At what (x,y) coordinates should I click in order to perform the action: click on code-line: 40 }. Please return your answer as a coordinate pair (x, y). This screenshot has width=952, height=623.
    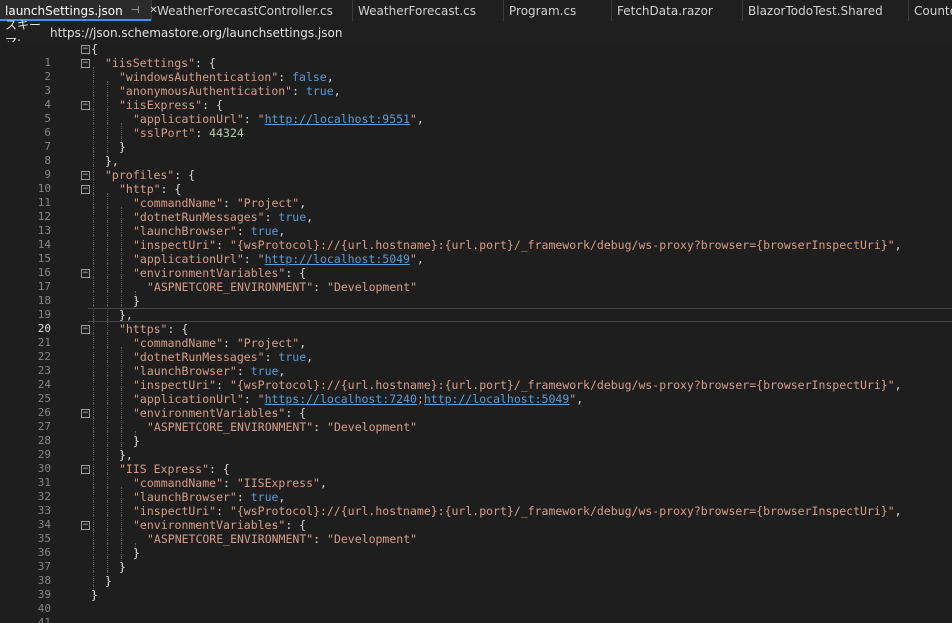
    Looking at the image, I should click on (476, 601).